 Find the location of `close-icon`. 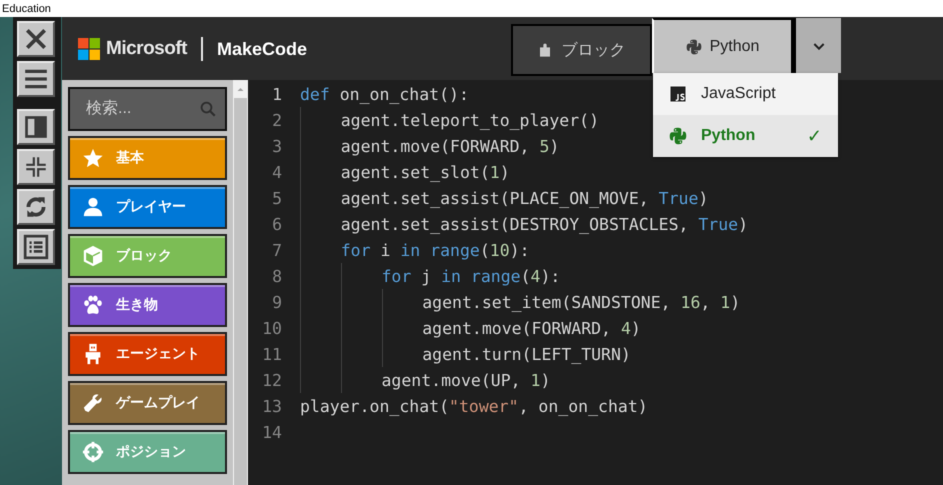

close-icon is located at coordinates (36, 39).